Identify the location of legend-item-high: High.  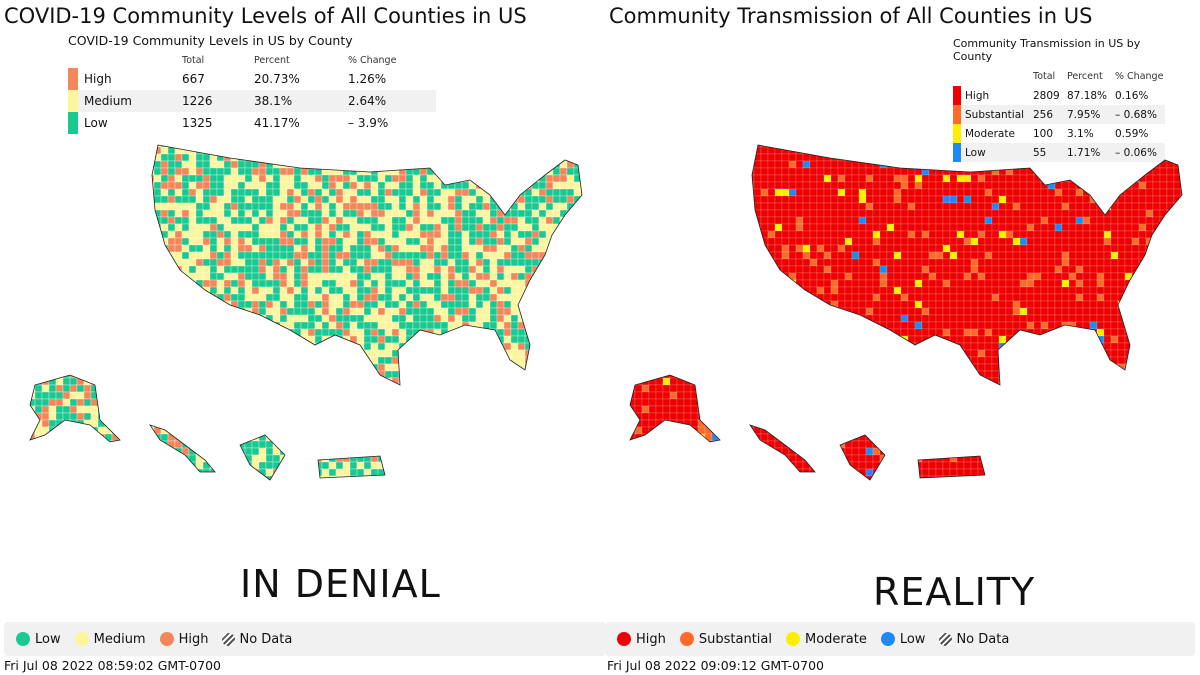
(183, 639).